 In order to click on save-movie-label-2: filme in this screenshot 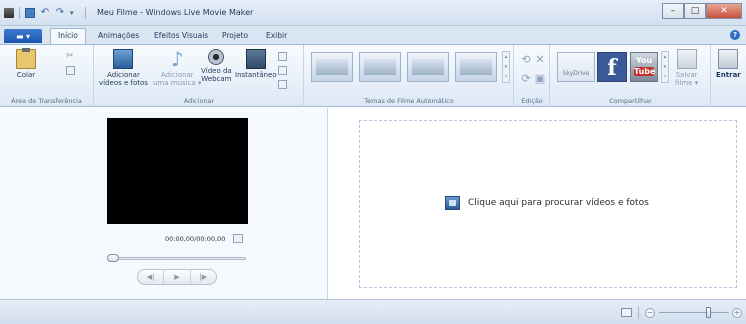, I will do `click(684, 83)`.